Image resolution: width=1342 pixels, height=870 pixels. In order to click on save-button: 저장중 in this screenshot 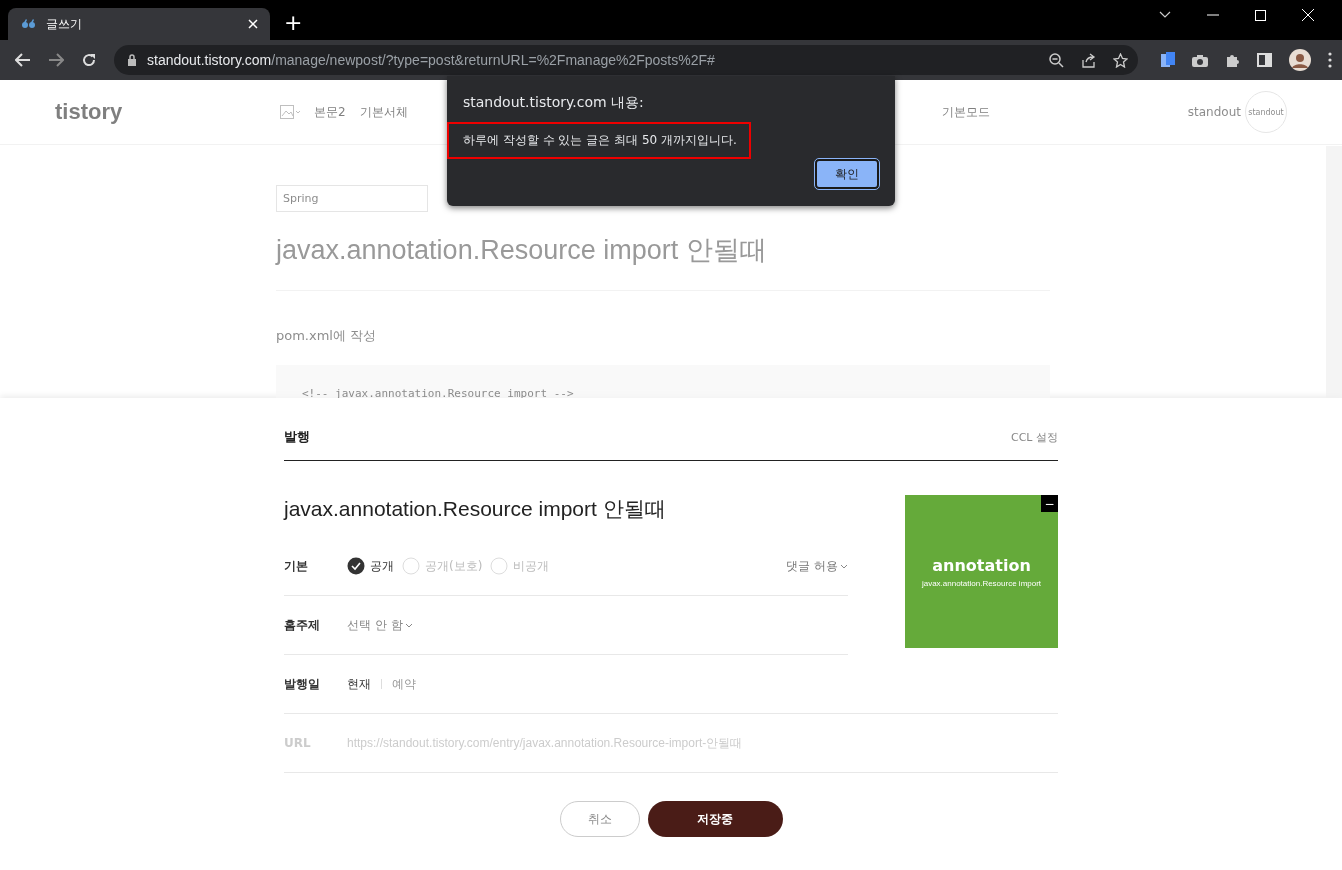, I will do `click(715, 819)`.